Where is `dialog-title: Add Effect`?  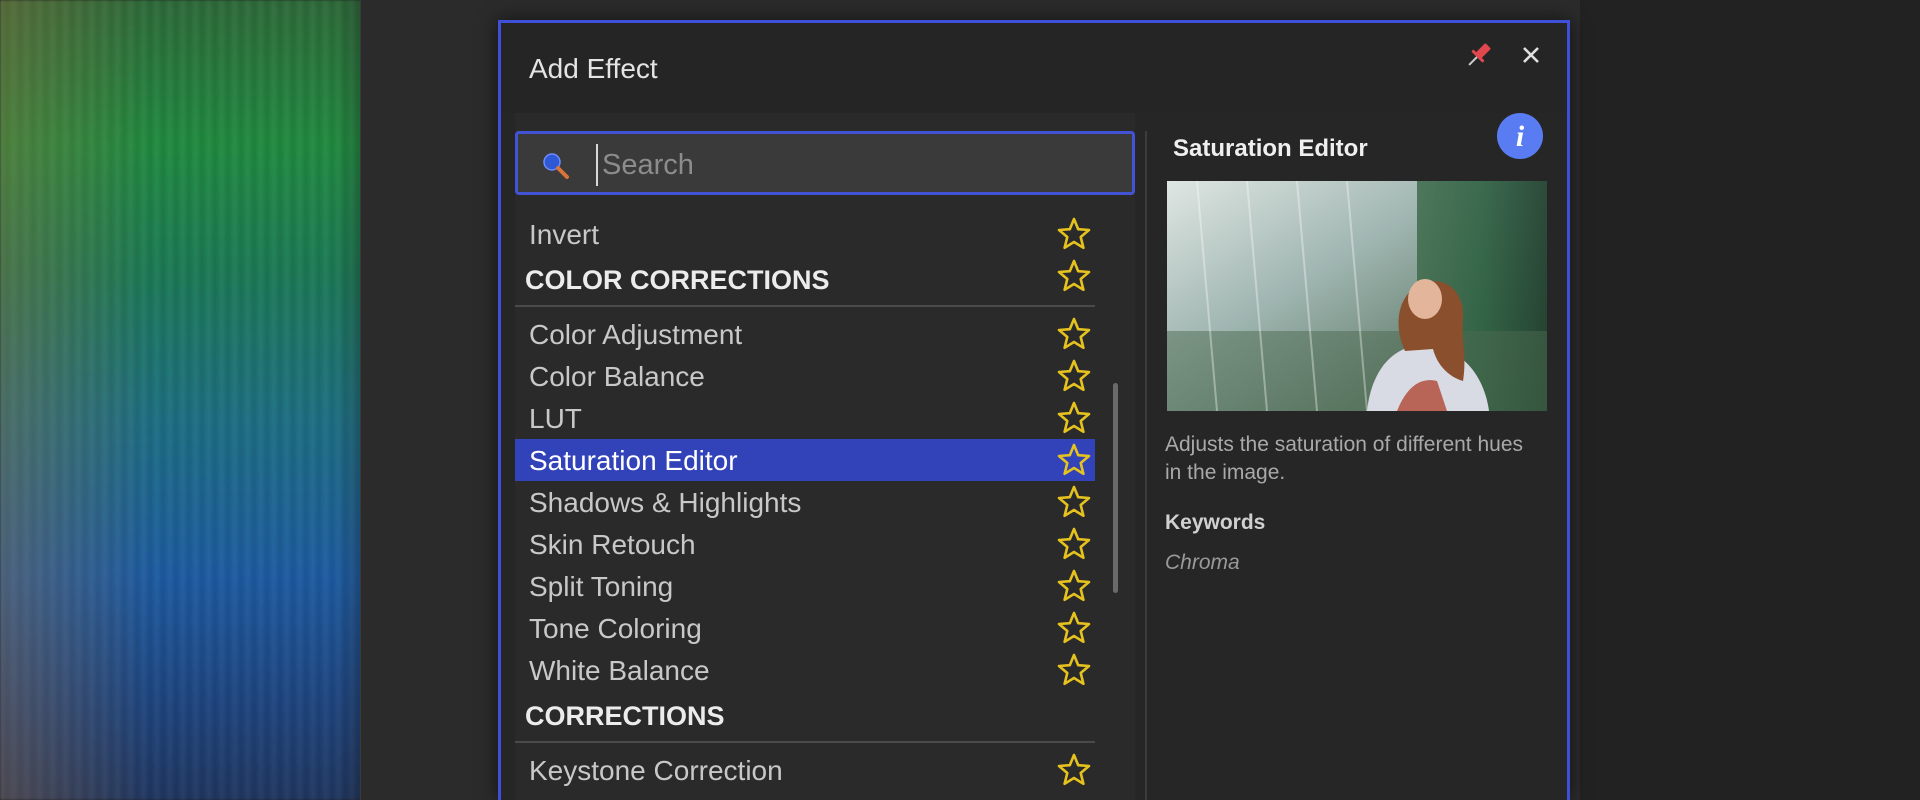
dialog-title: Add Effect is located at coordinates (593, 68).